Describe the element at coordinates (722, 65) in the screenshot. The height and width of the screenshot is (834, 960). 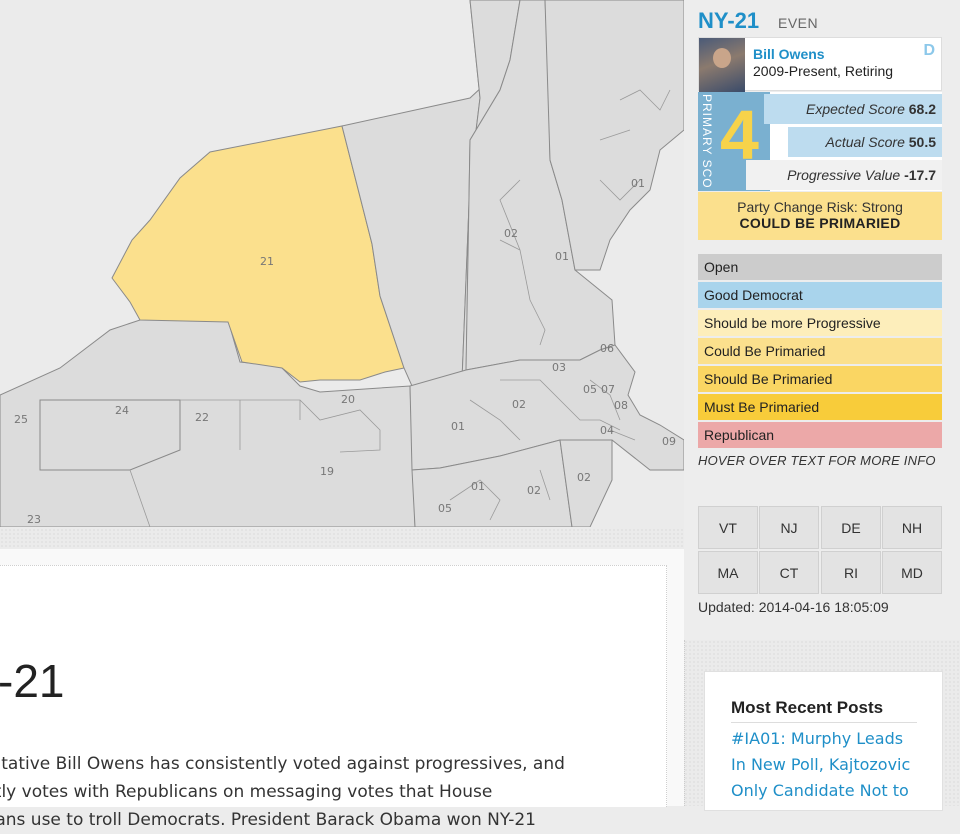
I see `representative-photo` at that location.